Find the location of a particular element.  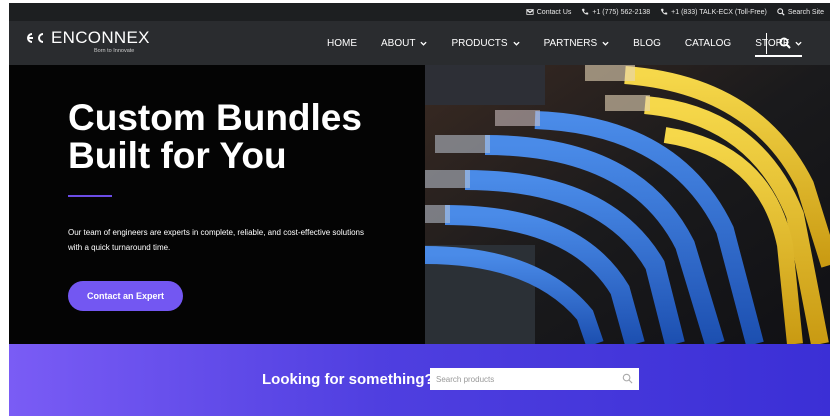

nav-item-label: HOME is located at coordinates (342, 43).